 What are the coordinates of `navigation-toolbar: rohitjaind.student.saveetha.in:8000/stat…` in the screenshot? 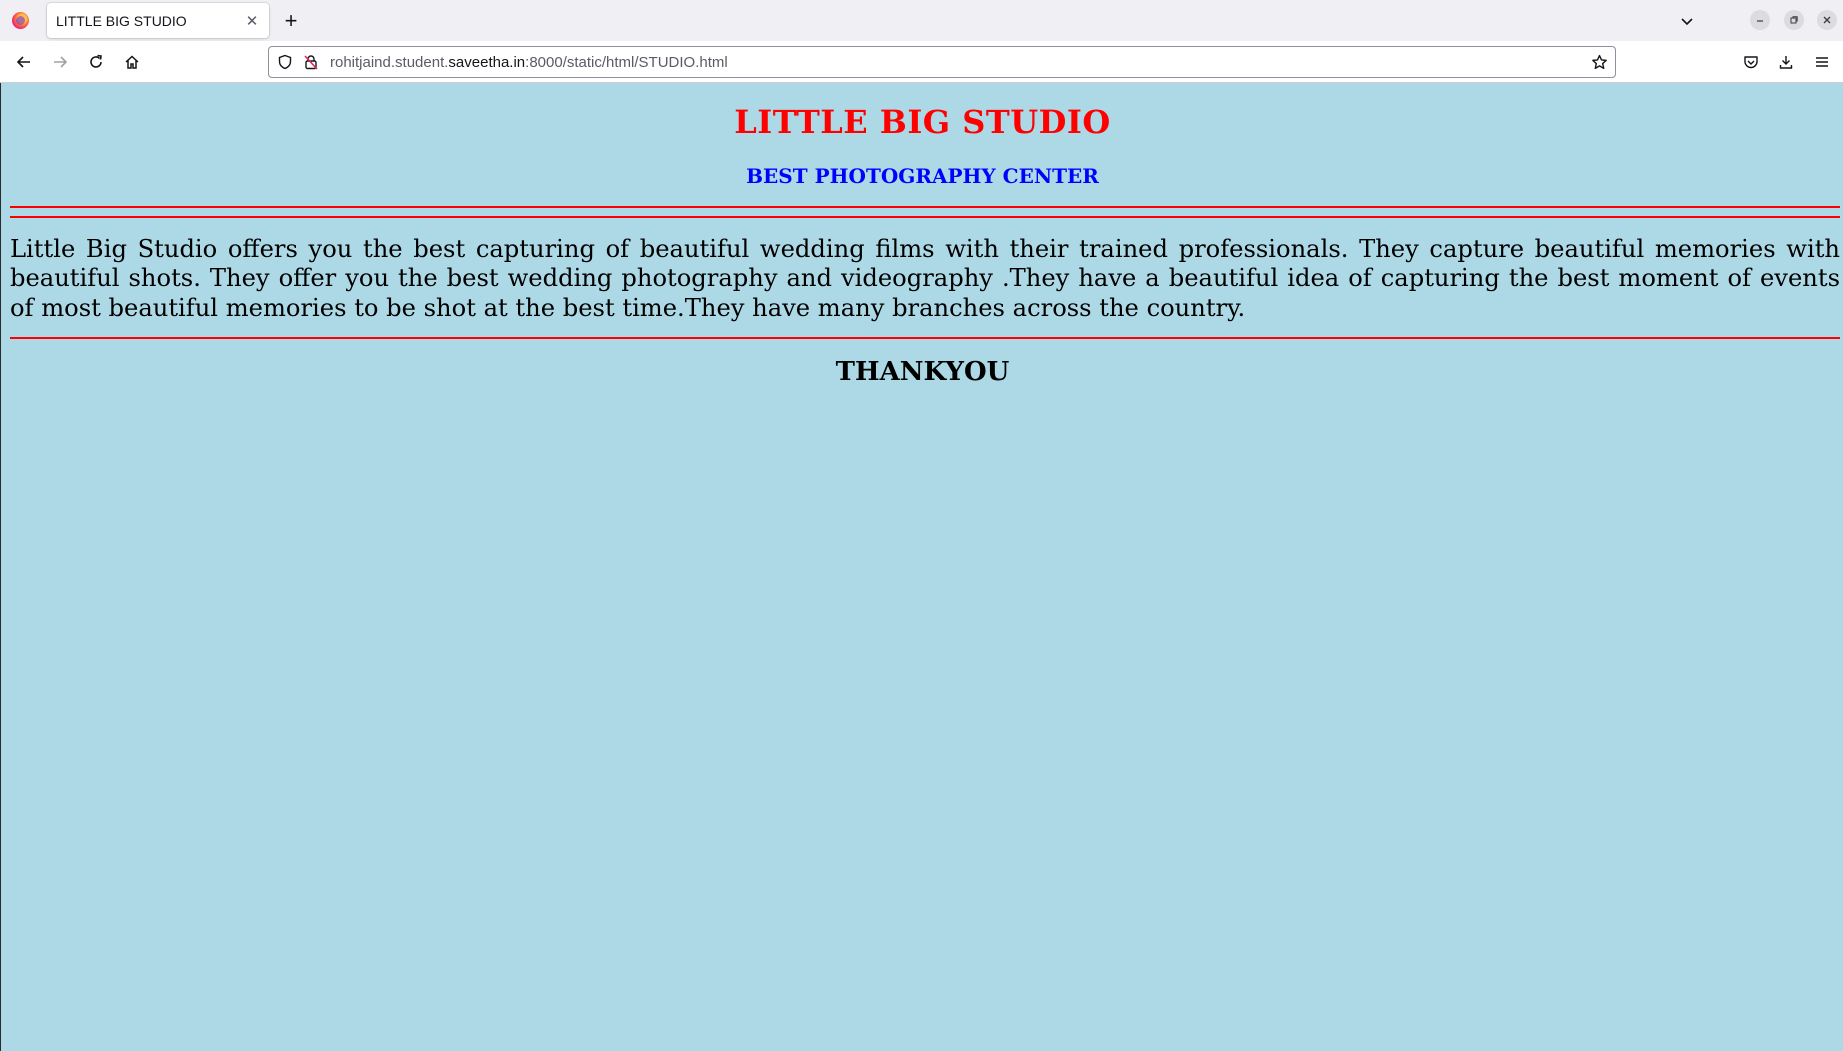 It's located at (921, 62).